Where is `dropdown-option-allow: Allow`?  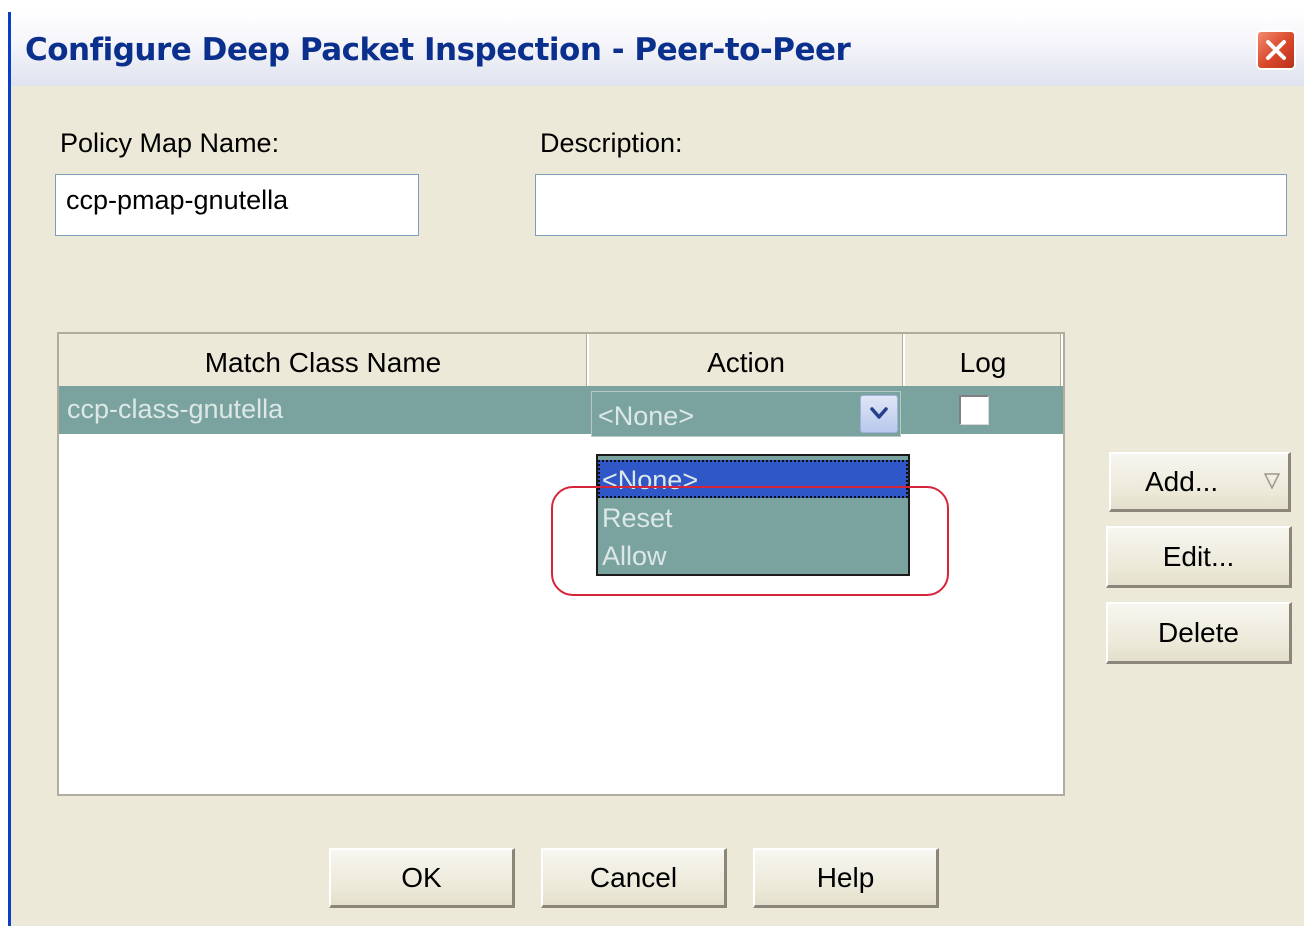 dropdown-option-allow: Allow is located at coordinates (753, 555).